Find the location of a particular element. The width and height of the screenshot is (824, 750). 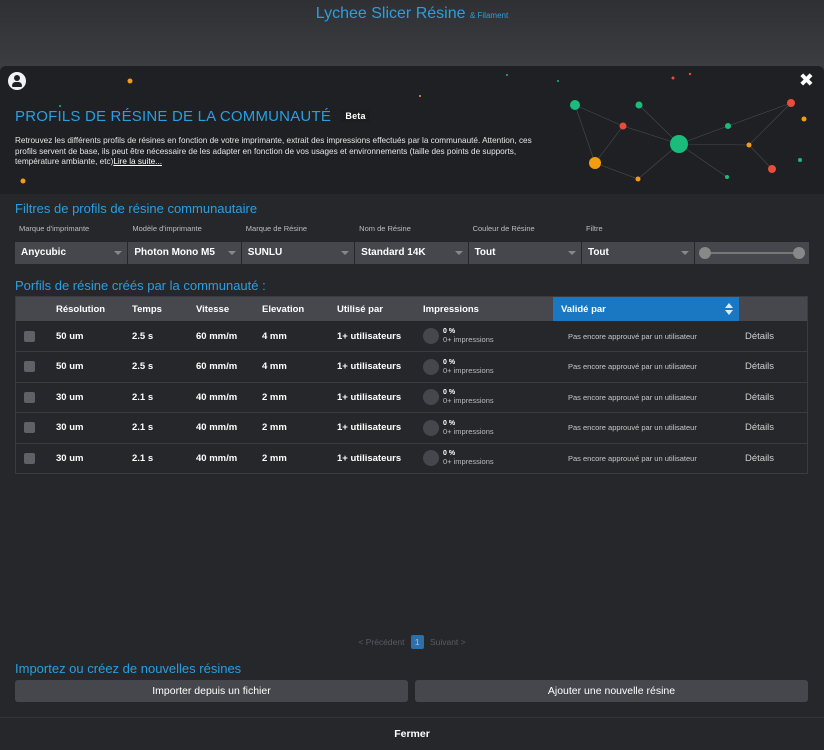

filter-label-printer-brand: Marque d'imprimante is located at coordinates (54, 228).